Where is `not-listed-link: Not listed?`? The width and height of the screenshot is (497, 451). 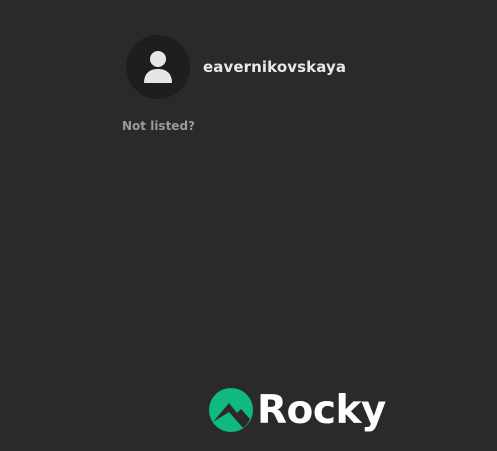 not-listed-link: Not listed? is located at coordinates (158, 126).